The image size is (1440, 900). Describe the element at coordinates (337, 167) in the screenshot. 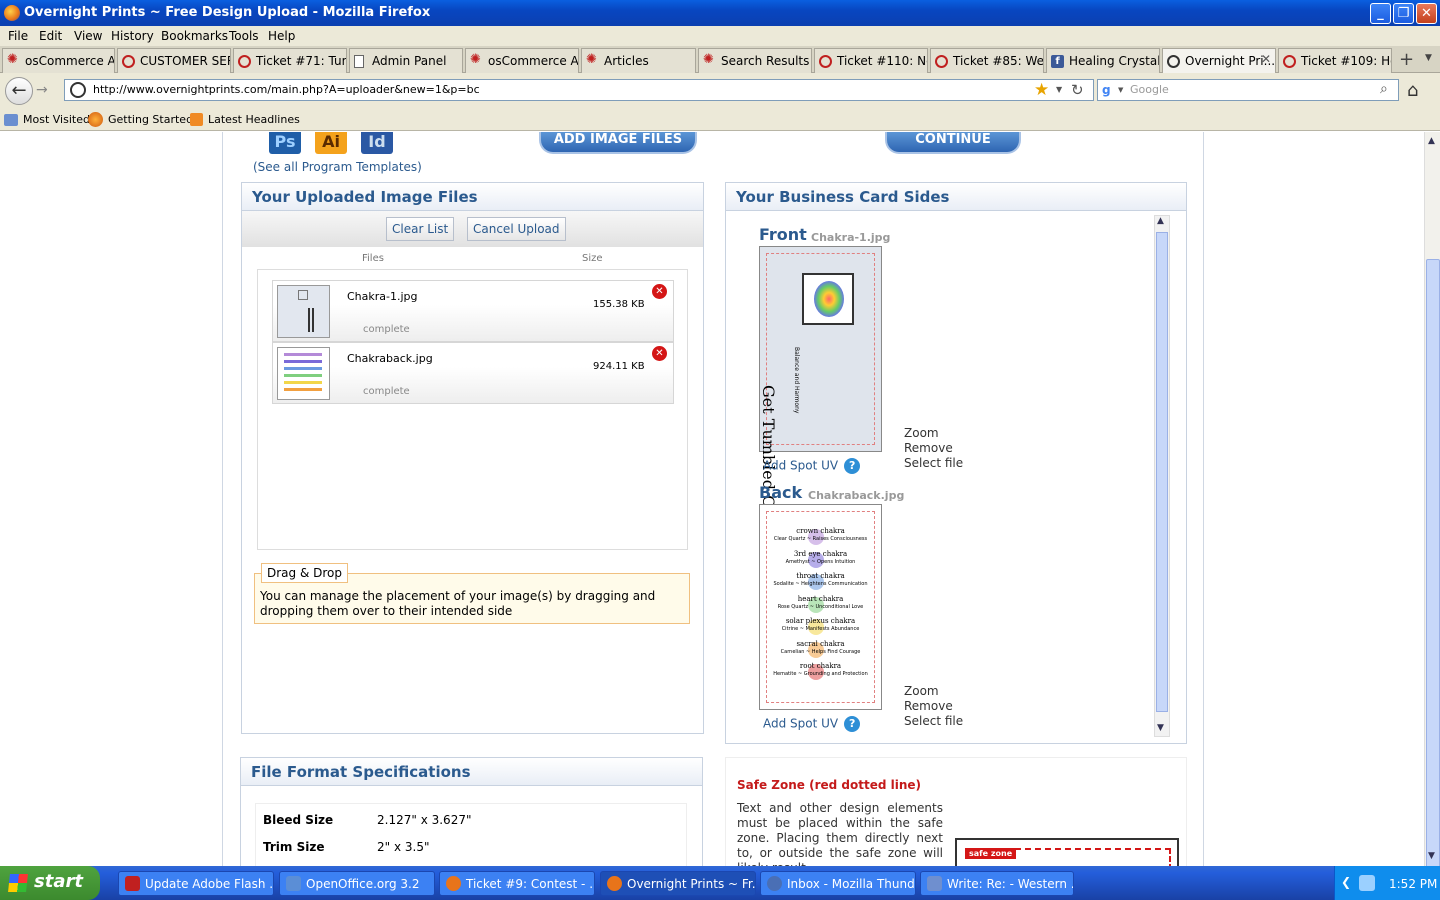

I see `see-templates-link: (See all Program Templates)` at that location.